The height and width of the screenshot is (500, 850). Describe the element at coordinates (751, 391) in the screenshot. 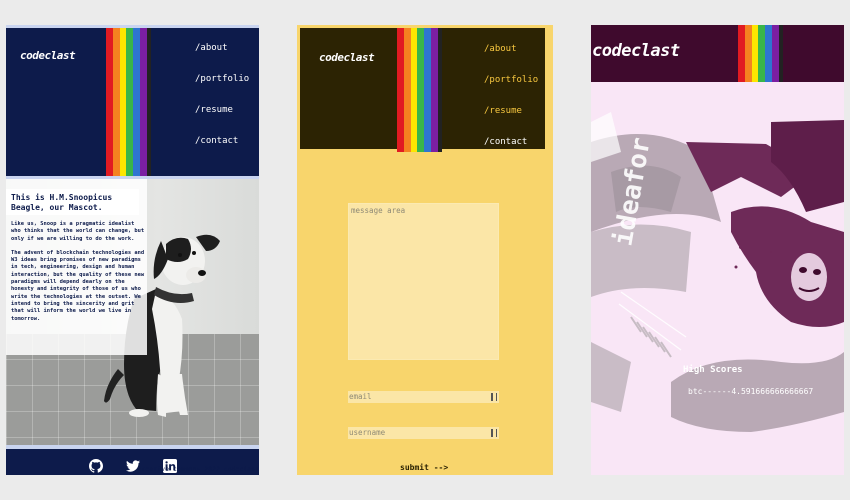

I see `high-score-entry: btc------4.591666666666667` at that location.